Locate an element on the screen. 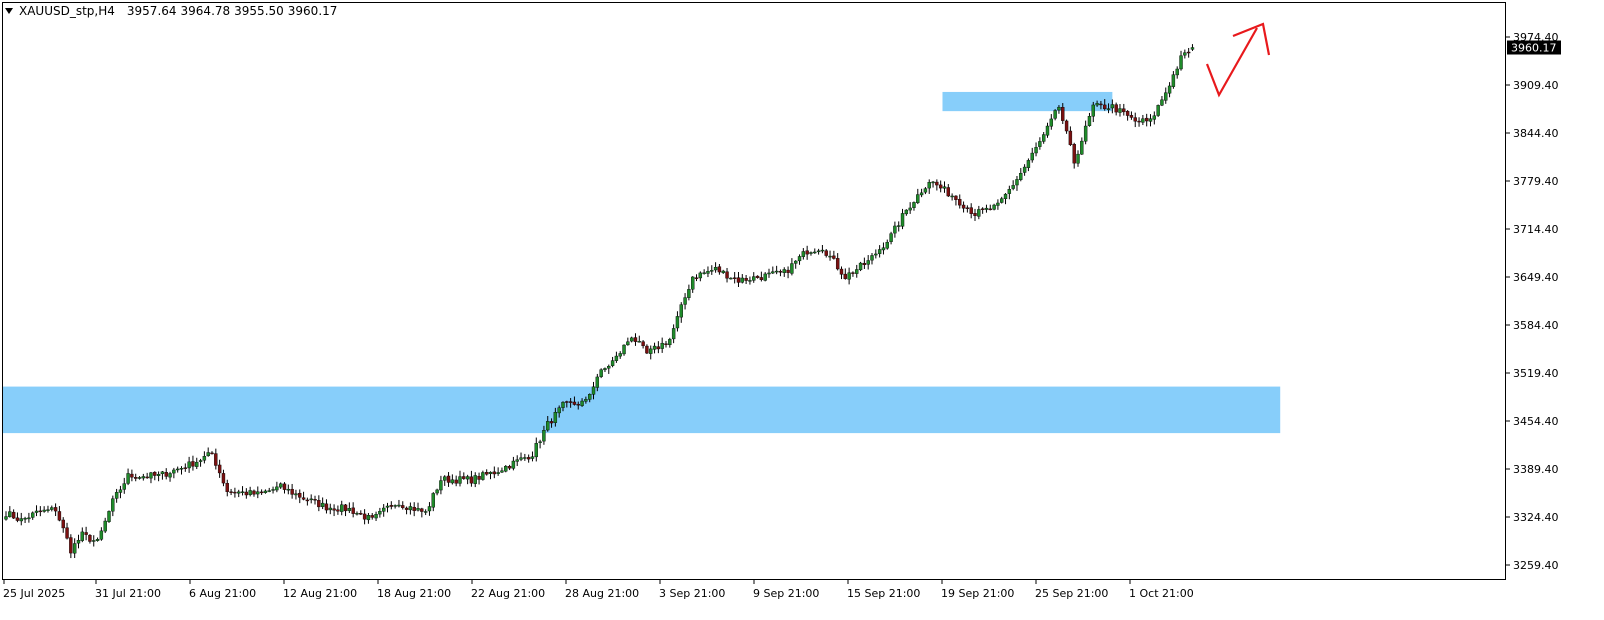  chart-menu-triangle-icon is located at coordinates (9, 11).